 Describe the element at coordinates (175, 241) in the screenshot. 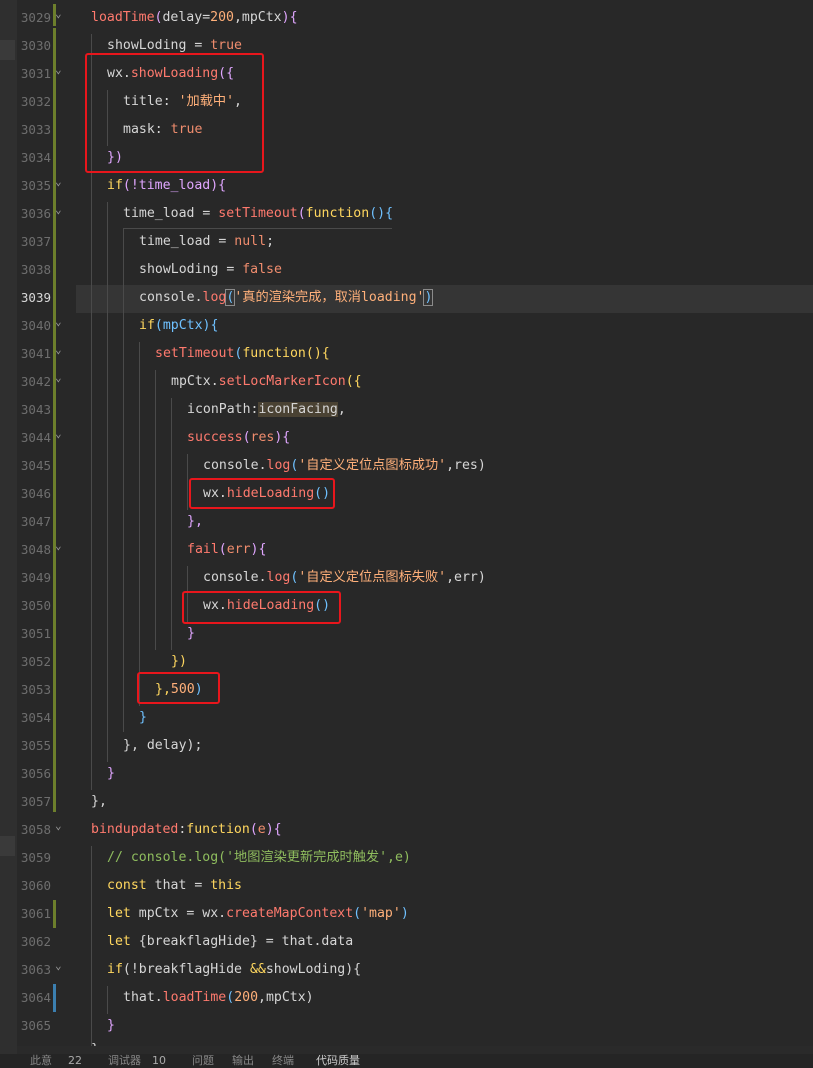

I see `code-token: time_load` at that location.